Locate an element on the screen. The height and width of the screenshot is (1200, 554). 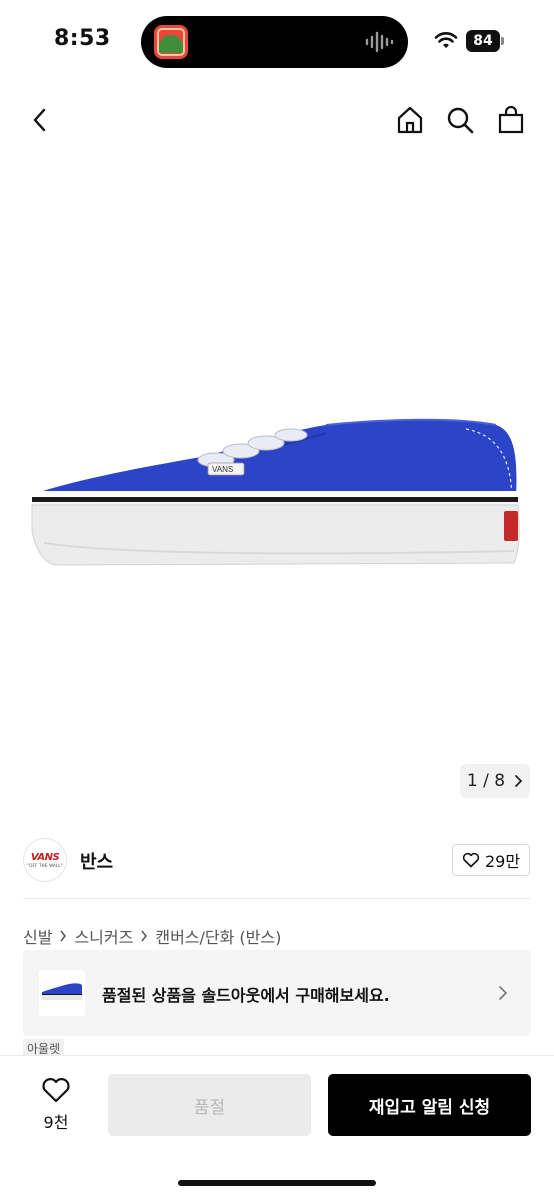
cart-button is located at coordinates (511, 120).